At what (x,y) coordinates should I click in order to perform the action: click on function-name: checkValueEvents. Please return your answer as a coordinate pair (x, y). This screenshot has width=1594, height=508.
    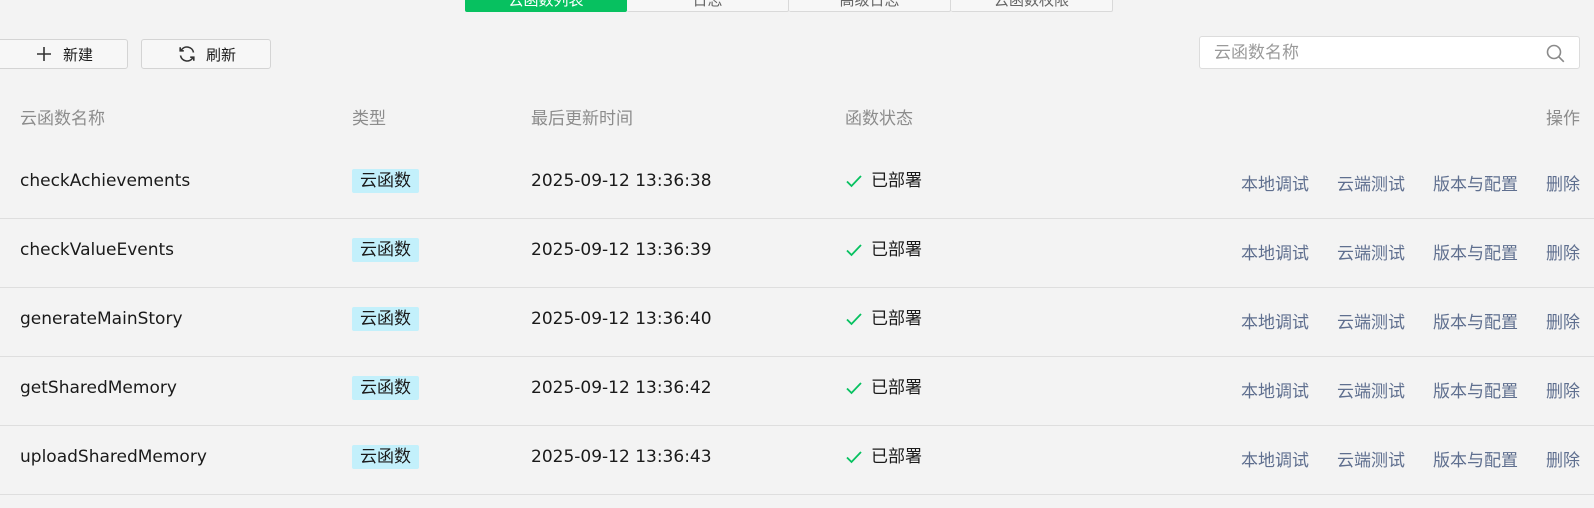
    Looking at the image, I should click on (97, 250).